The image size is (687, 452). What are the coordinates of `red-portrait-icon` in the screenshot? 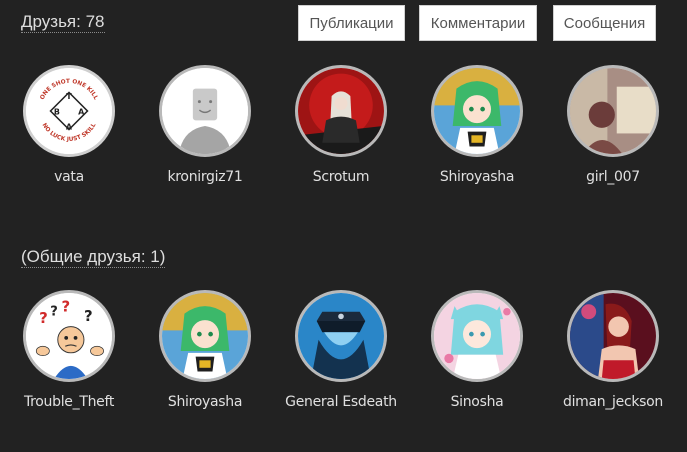 It's located at (341, 111).